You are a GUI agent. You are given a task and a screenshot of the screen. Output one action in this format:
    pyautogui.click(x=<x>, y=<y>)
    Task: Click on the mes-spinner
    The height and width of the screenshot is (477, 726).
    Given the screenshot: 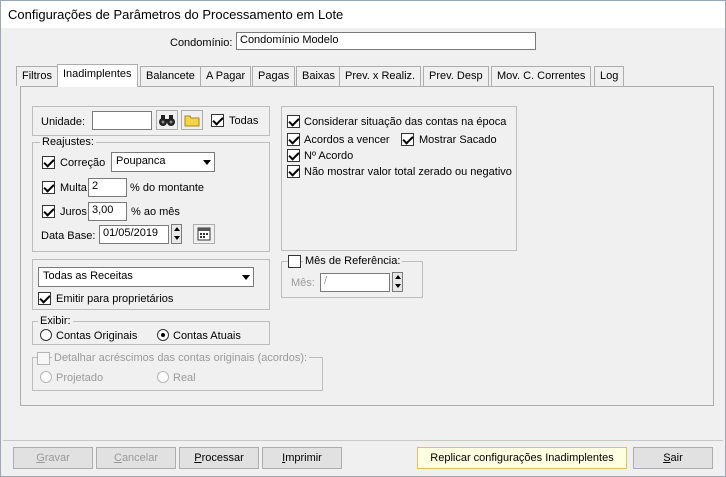 What is the action you would take?
    pyautogui.click(x=397, y=282)
    